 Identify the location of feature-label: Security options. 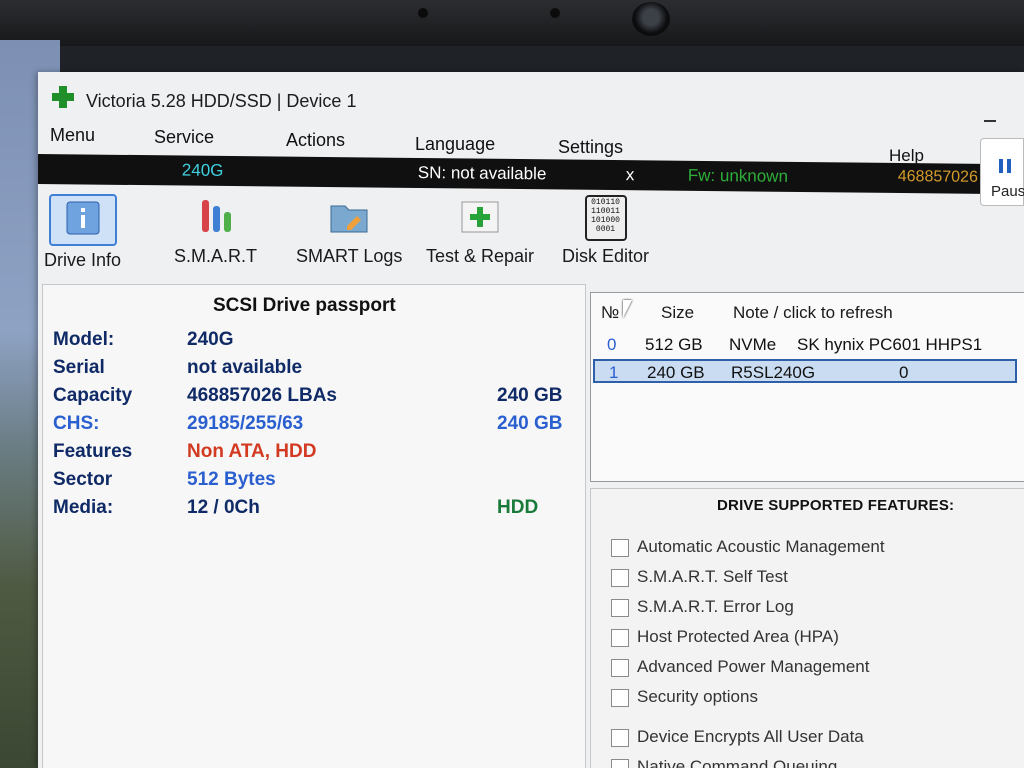
(697, 696).